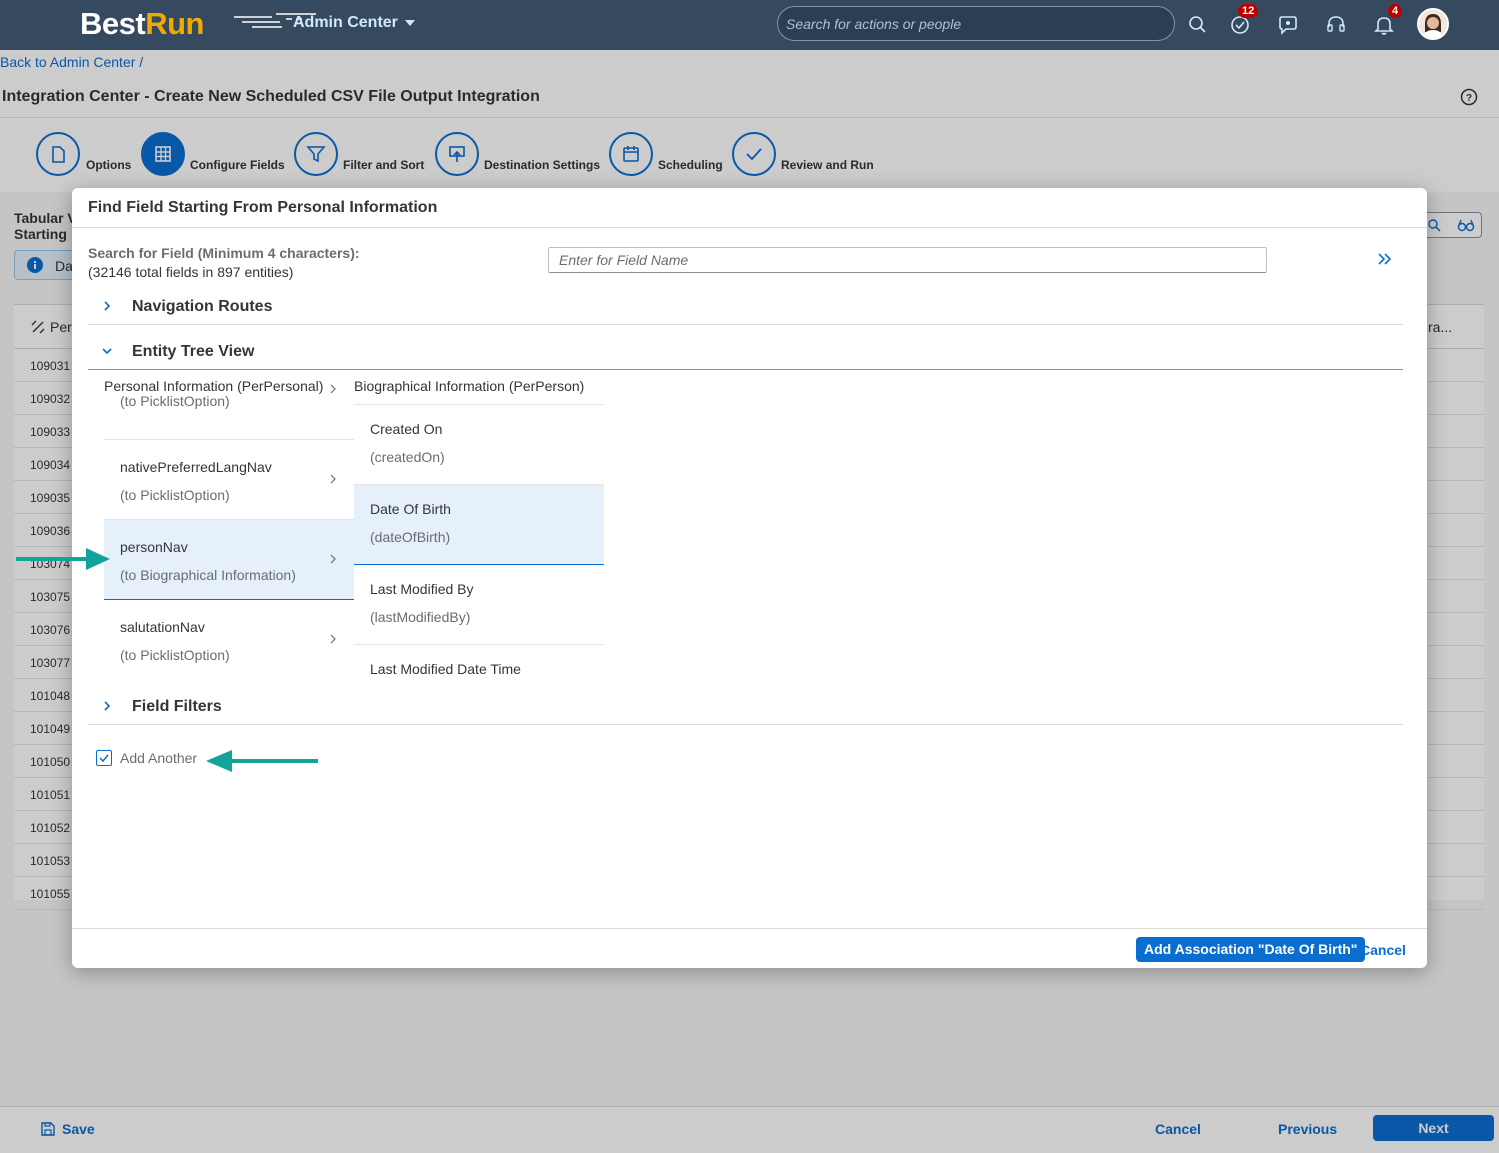 The width and height of the screenshot is (1499, 1153). What do you see at coordinates (1395, 11) in the screenshot?
I see `notification-count-badge: 4` at bounding box center [1395, 11].